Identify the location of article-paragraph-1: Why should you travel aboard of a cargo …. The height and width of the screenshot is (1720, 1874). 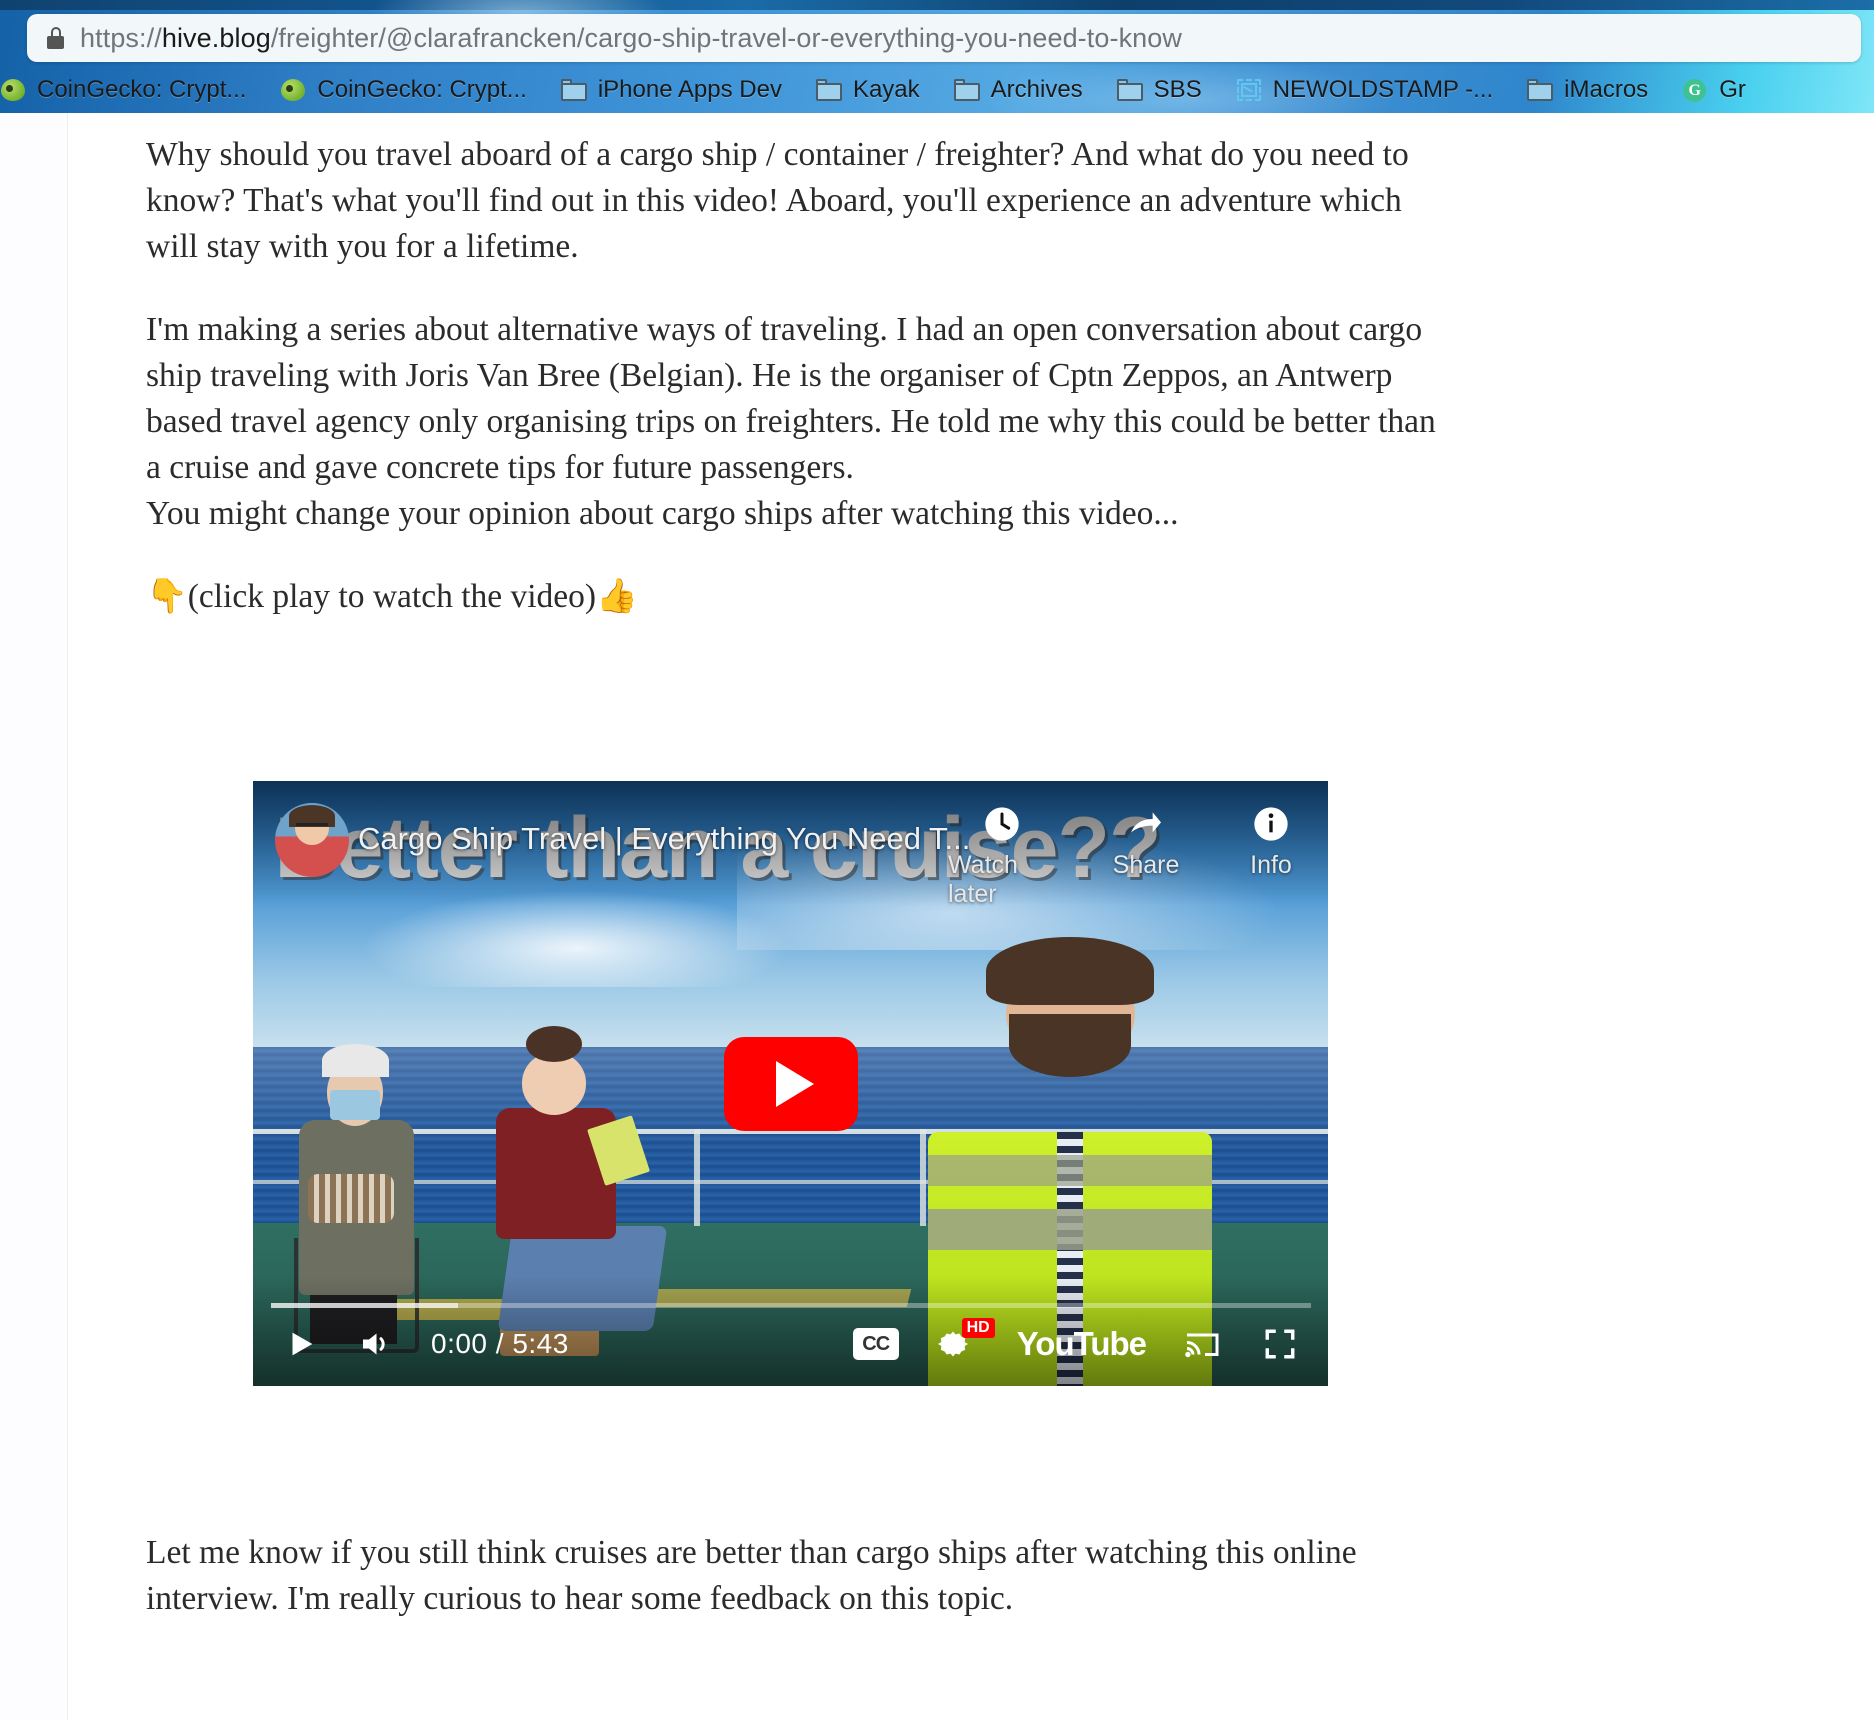
(777, 200).